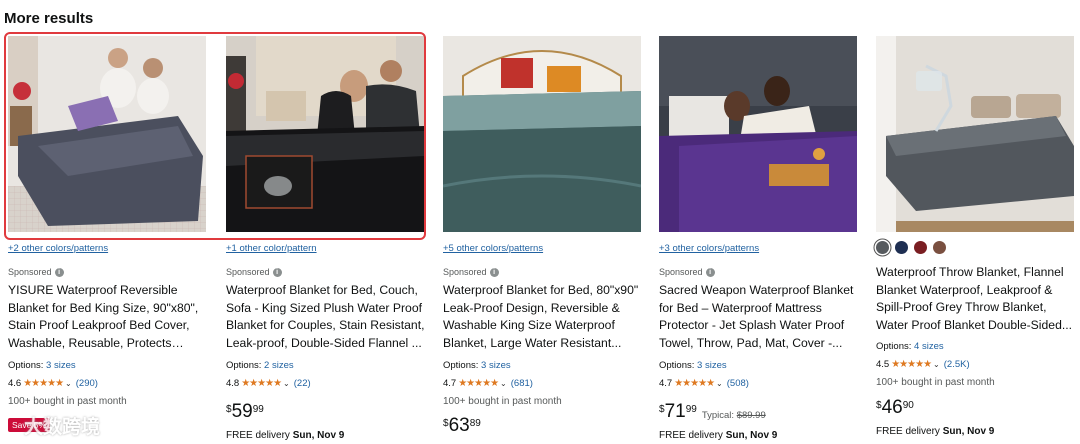 The image size is (1080, 444). What do you see at coordinates (718, 415) in the screenshot?
I see `typical-label: Typical:` at bounding box center [718, 415].